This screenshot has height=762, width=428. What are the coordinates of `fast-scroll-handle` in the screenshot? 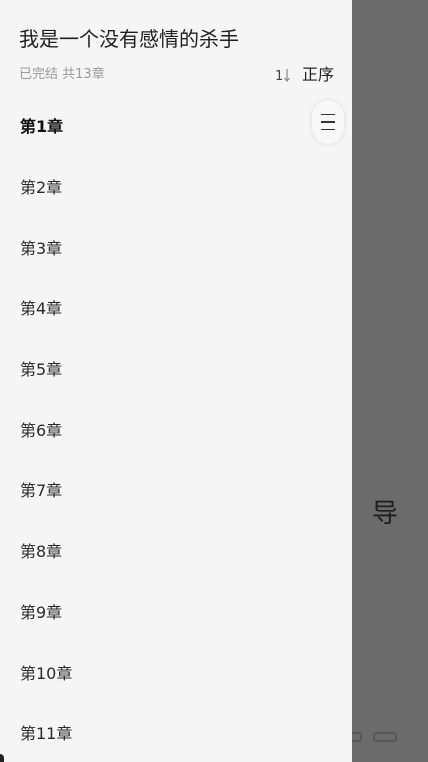 It's located at (328, 122).